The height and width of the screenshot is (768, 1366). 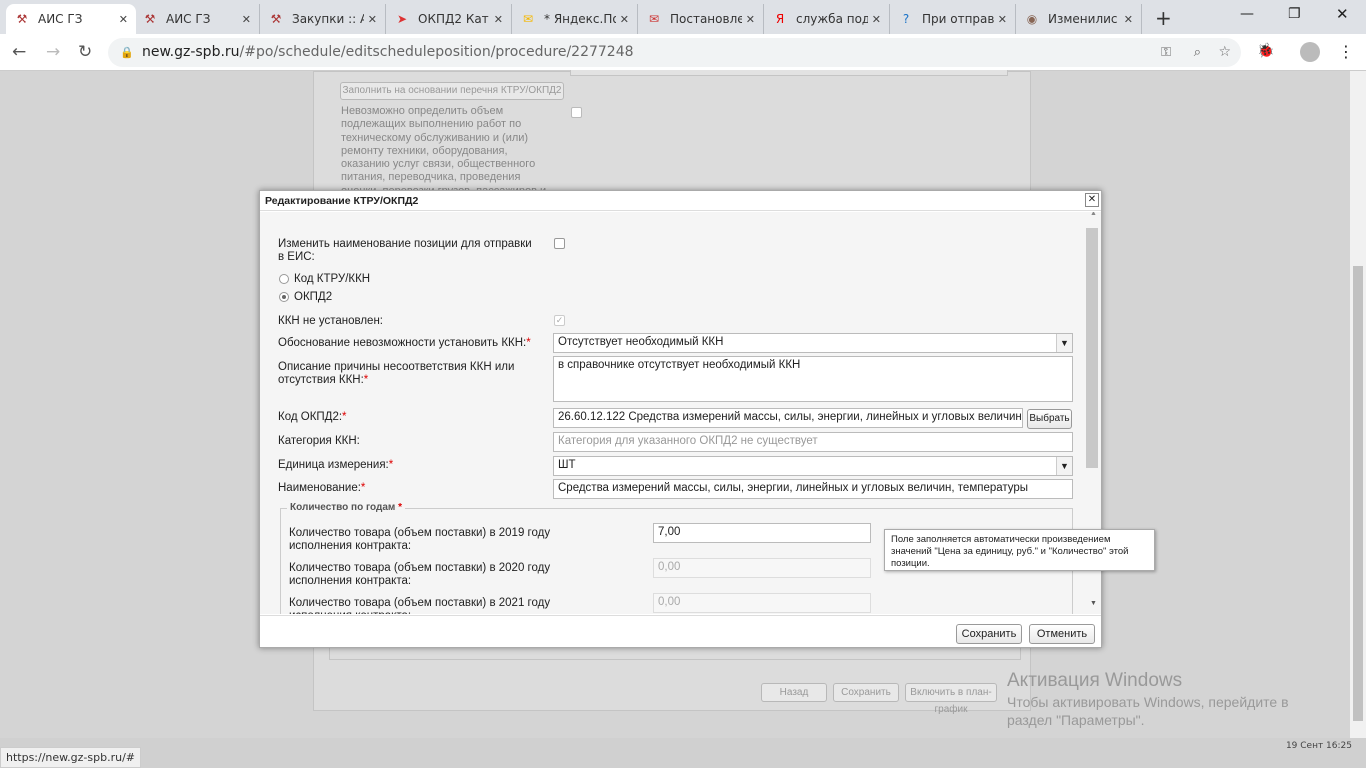 I want to click on page-scrollbar-thumb, so click(x=1358, y=493).